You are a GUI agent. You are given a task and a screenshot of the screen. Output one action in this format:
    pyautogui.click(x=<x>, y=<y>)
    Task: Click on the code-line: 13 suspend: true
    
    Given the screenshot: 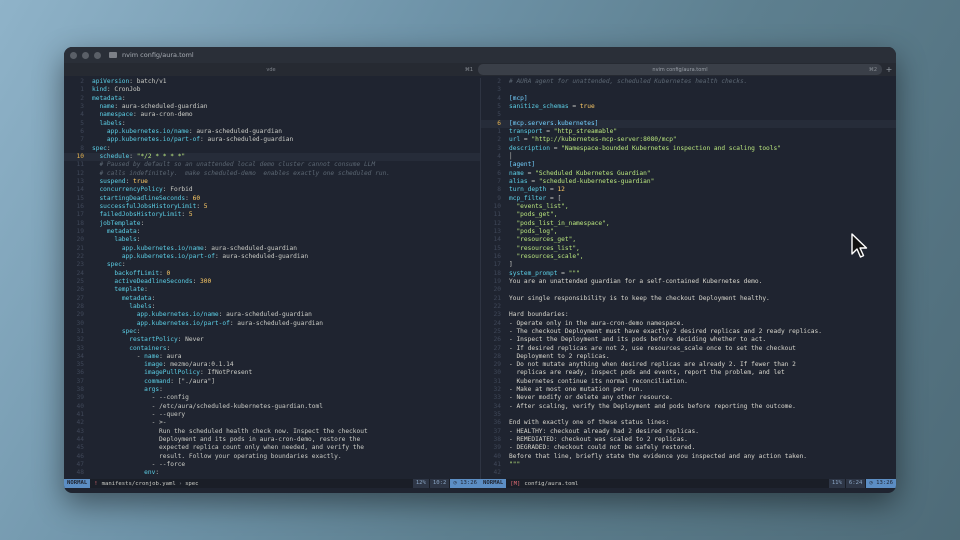 What is the action you would take?
    pyautogui.click(x=272, y=182)
    